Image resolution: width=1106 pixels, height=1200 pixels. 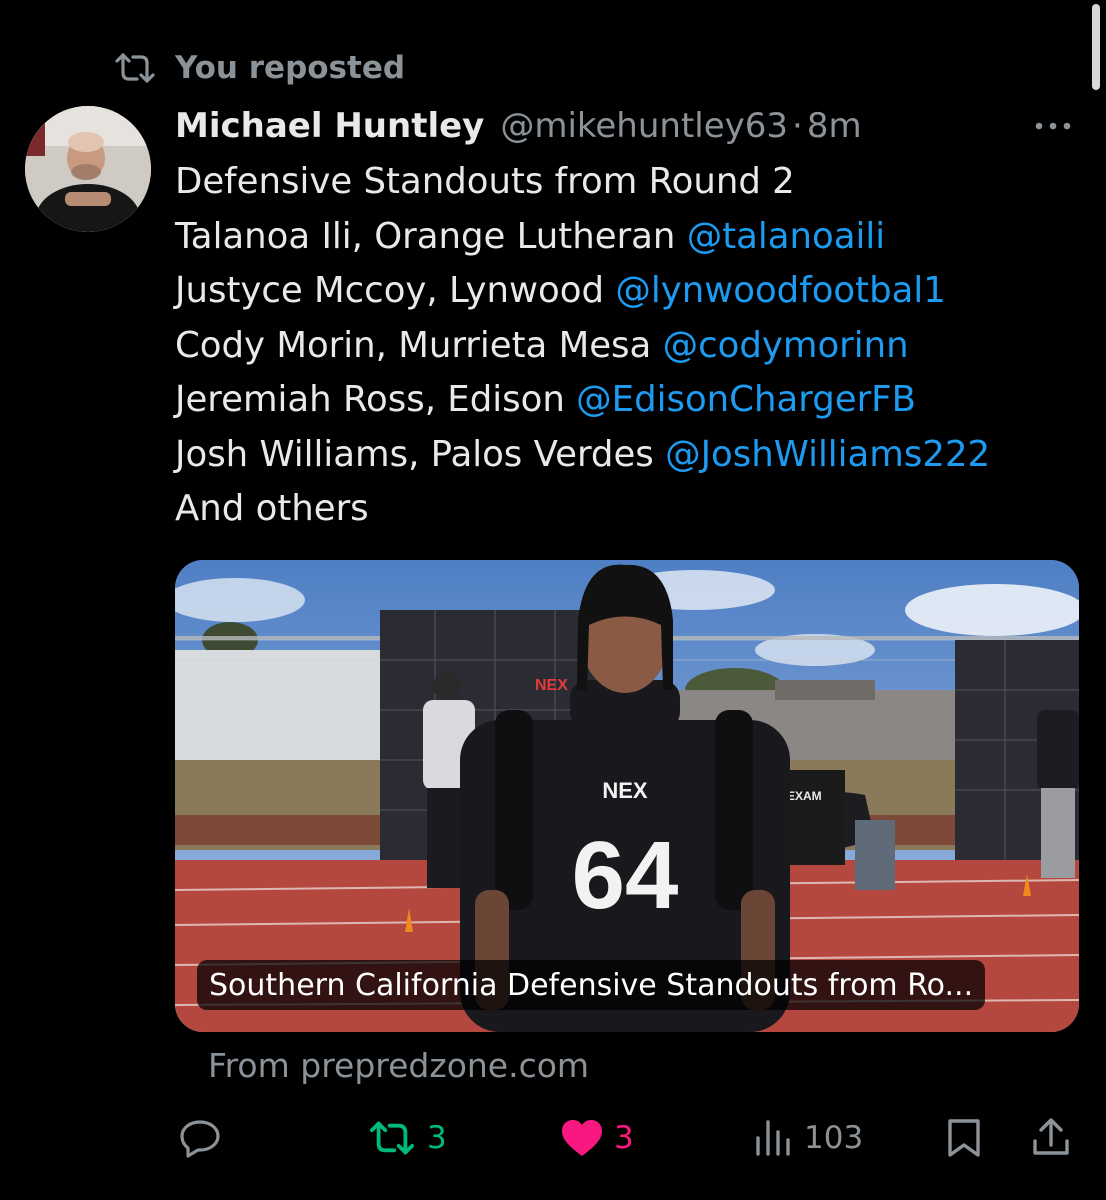 I want to click on share-icon, so click(x=1051, y=1136).